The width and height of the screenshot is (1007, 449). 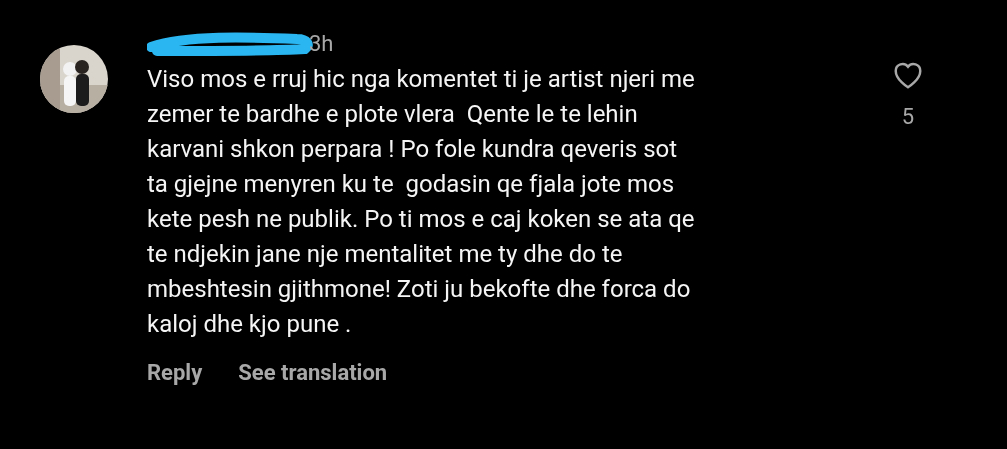 I want to click on translation-link: See translation, so click(x=313, y=372).